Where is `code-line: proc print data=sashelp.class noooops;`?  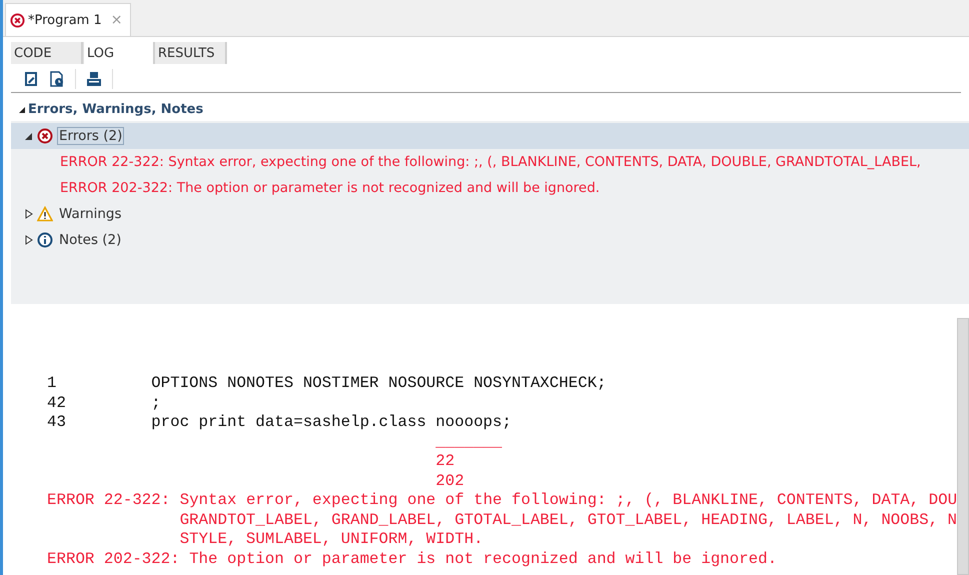 code-line: proc print data=sashelp.class noooops; is located at coordinates (331, 422).